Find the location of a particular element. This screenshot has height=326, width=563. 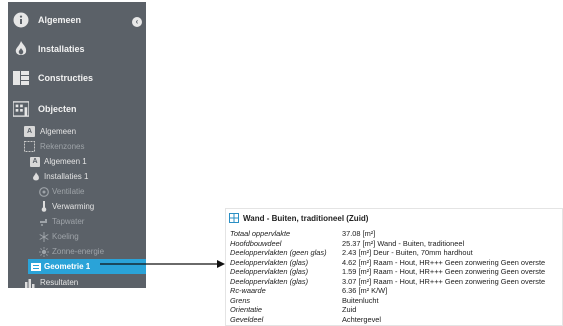

property-key: Hoofdbouwdeel is located at coordinates (256, 243).